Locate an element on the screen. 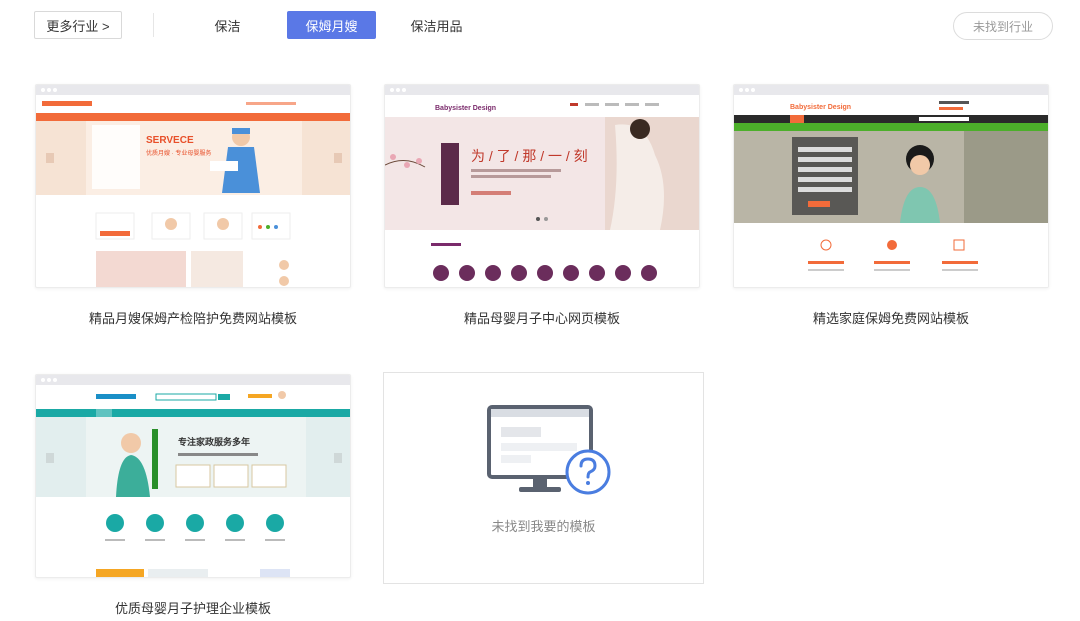  tab-cleaning: 保洁 is located at coordinates (227, 25).